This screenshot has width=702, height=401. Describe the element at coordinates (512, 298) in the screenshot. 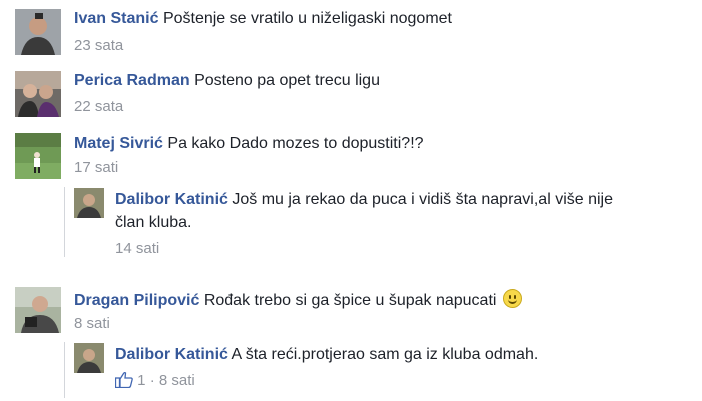

I see `smiley-icon` at that location.